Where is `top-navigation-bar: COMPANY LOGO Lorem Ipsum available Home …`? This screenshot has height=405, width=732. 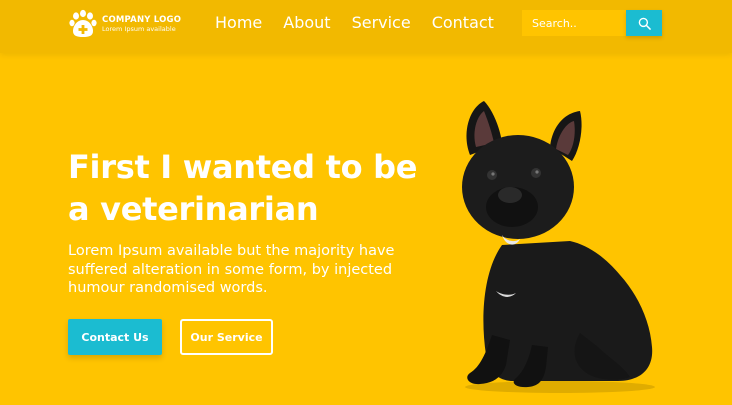
top-navigation-bar: COMPANY LOGO Lorem Ipsum available Home … is located at coordinates (366, 26).